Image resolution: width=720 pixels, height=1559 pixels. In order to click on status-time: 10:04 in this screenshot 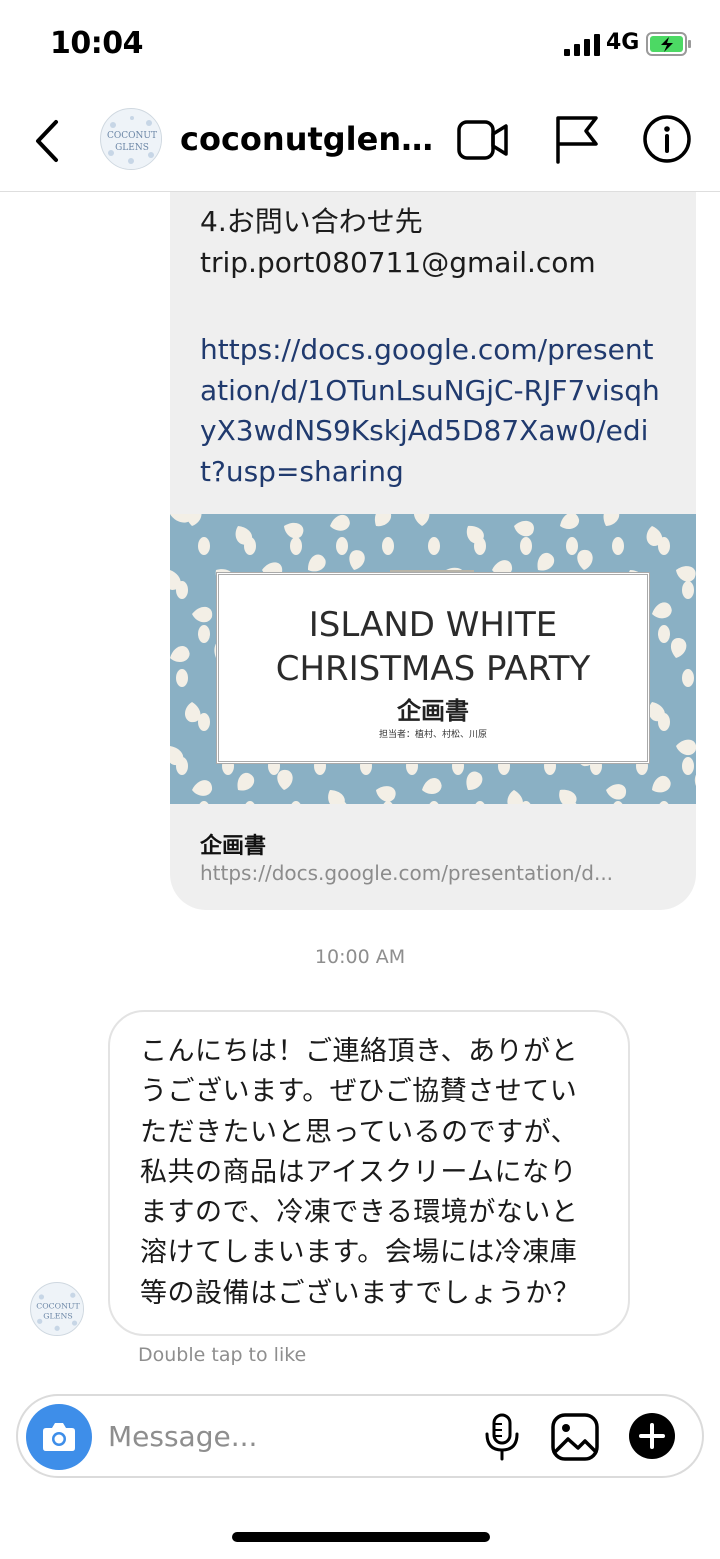, I will do `click(97, 43)`.